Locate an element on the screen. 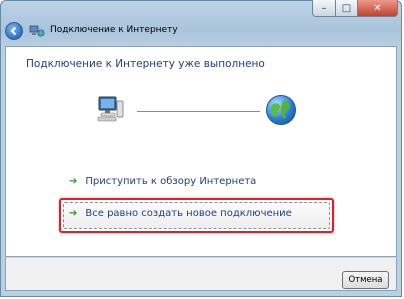 Image resolution: width=404 pixels, height=299 pixels. computer-icon is located at coordinates (110, 109).